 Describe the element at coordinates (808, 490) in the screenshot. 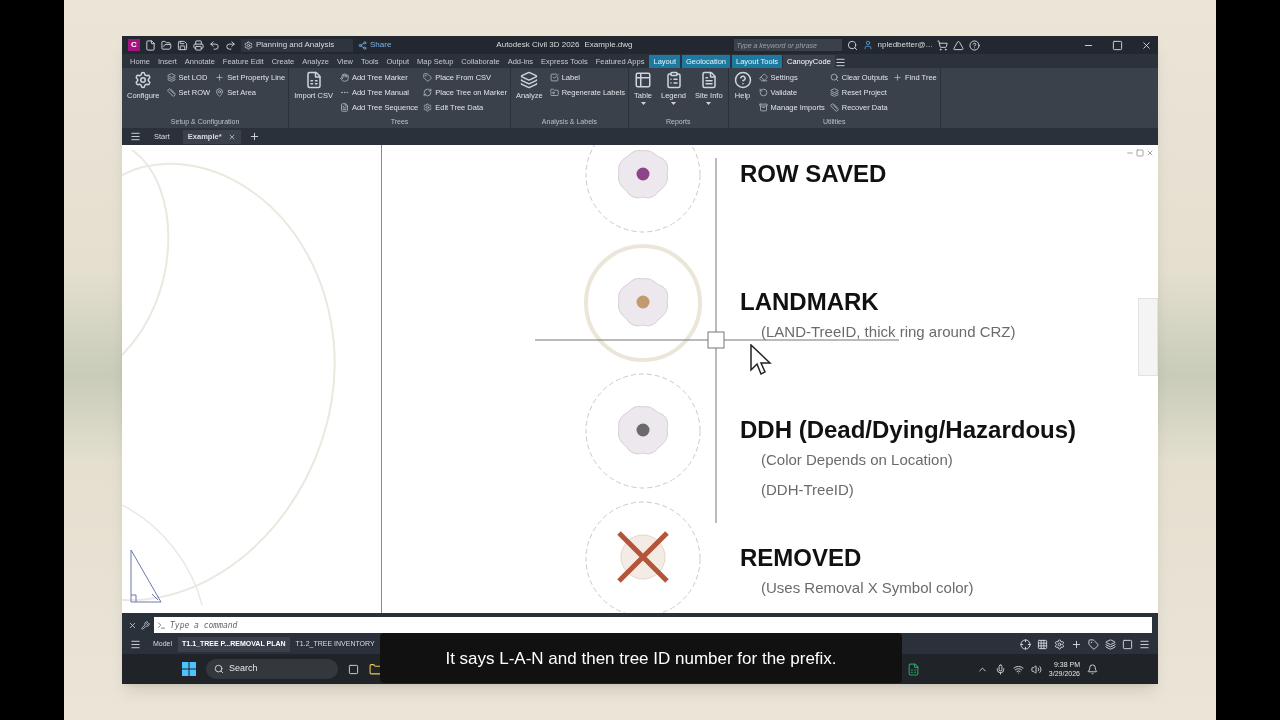

I see `legend-note: (DDH-TreeID)` at that location.